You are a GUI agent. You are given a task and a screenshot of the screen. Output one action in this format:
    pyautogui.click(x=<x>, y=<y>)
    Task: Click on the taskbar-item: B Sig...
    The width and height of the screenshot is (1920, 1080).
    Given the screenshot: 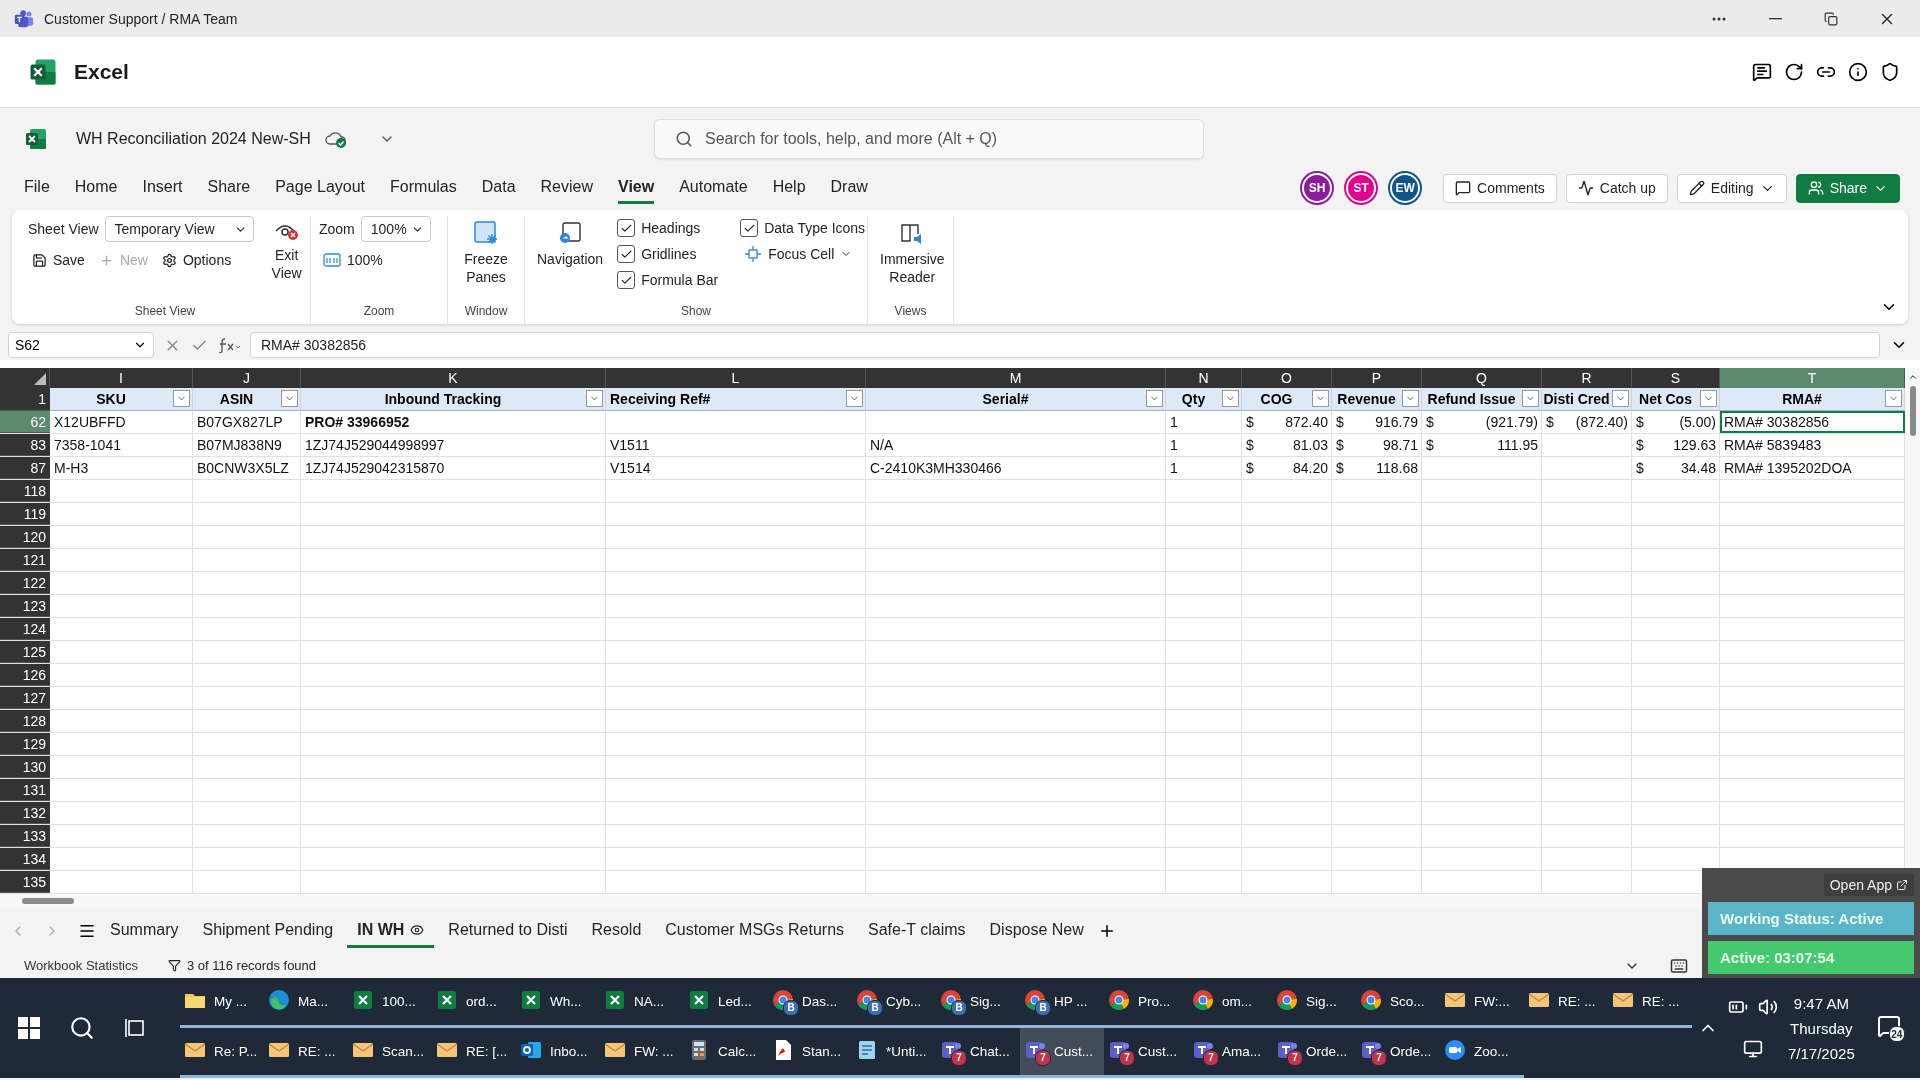 What is the action you would take?
    pyautogui.click(x=978, y=1003)
    